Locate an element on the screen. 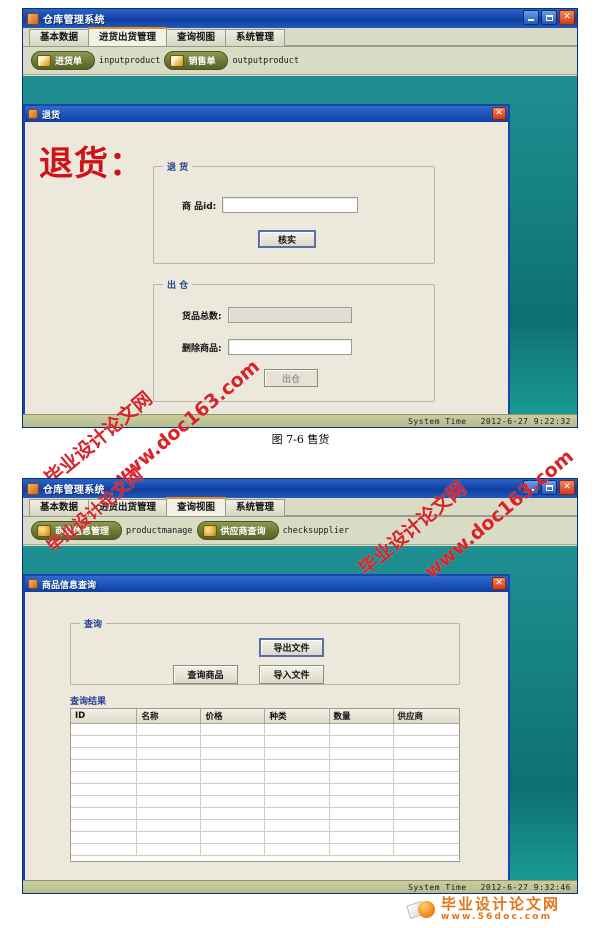  tab-basic-data: 基本数据 is located at coordinates (59, 507).